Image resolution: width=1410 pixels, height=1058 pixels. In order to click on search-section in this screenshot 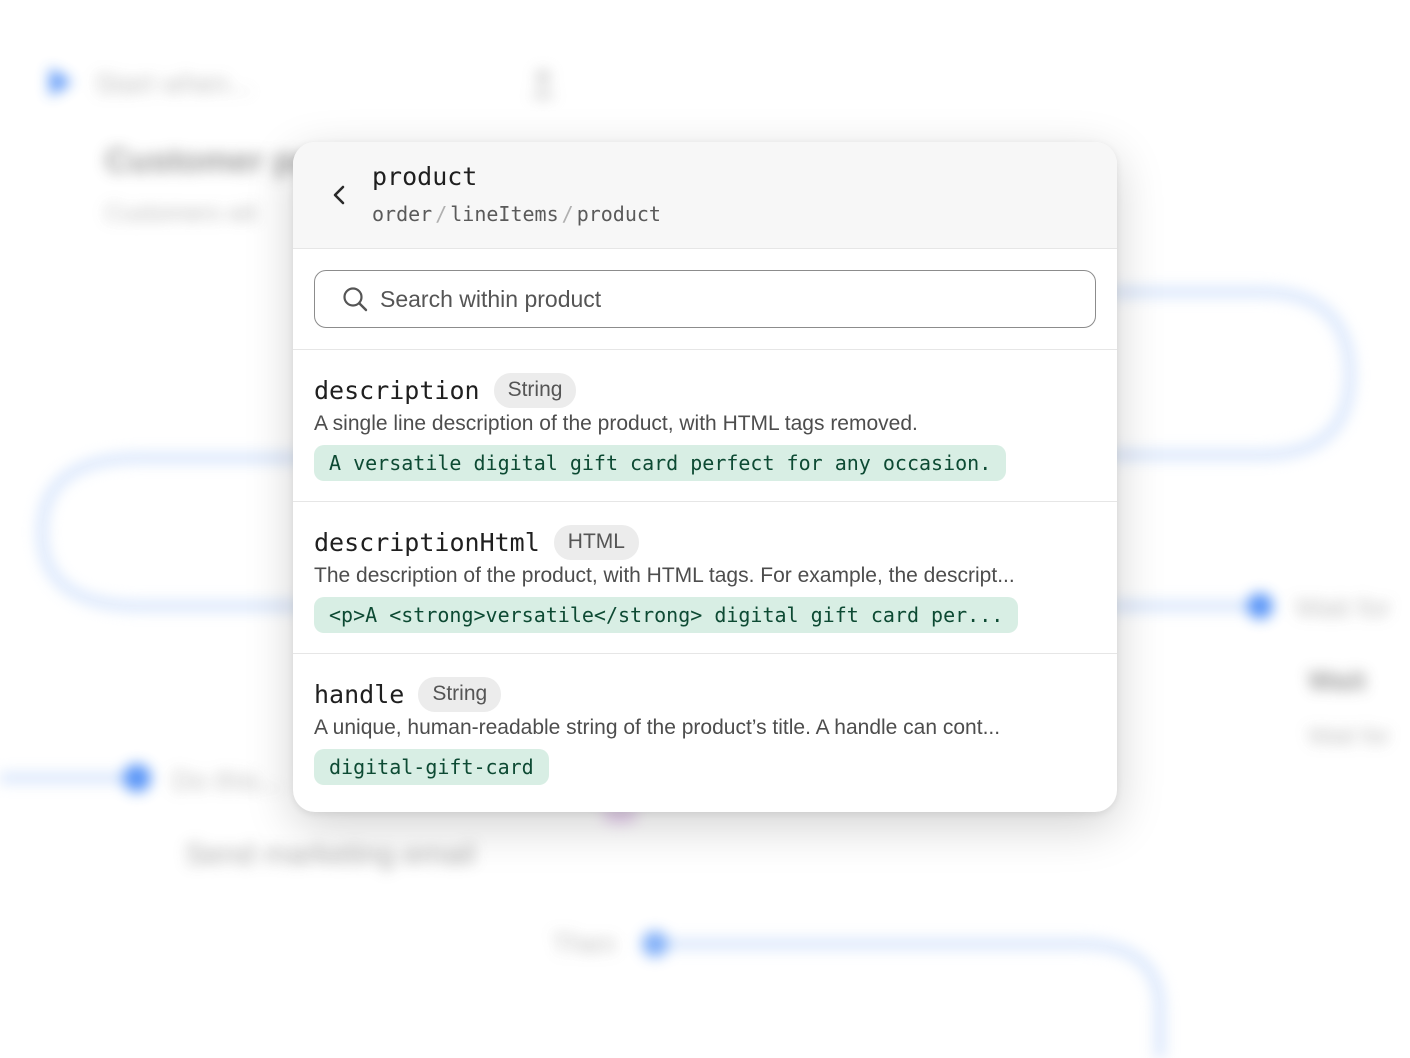, I will do `click(705, 299)`.